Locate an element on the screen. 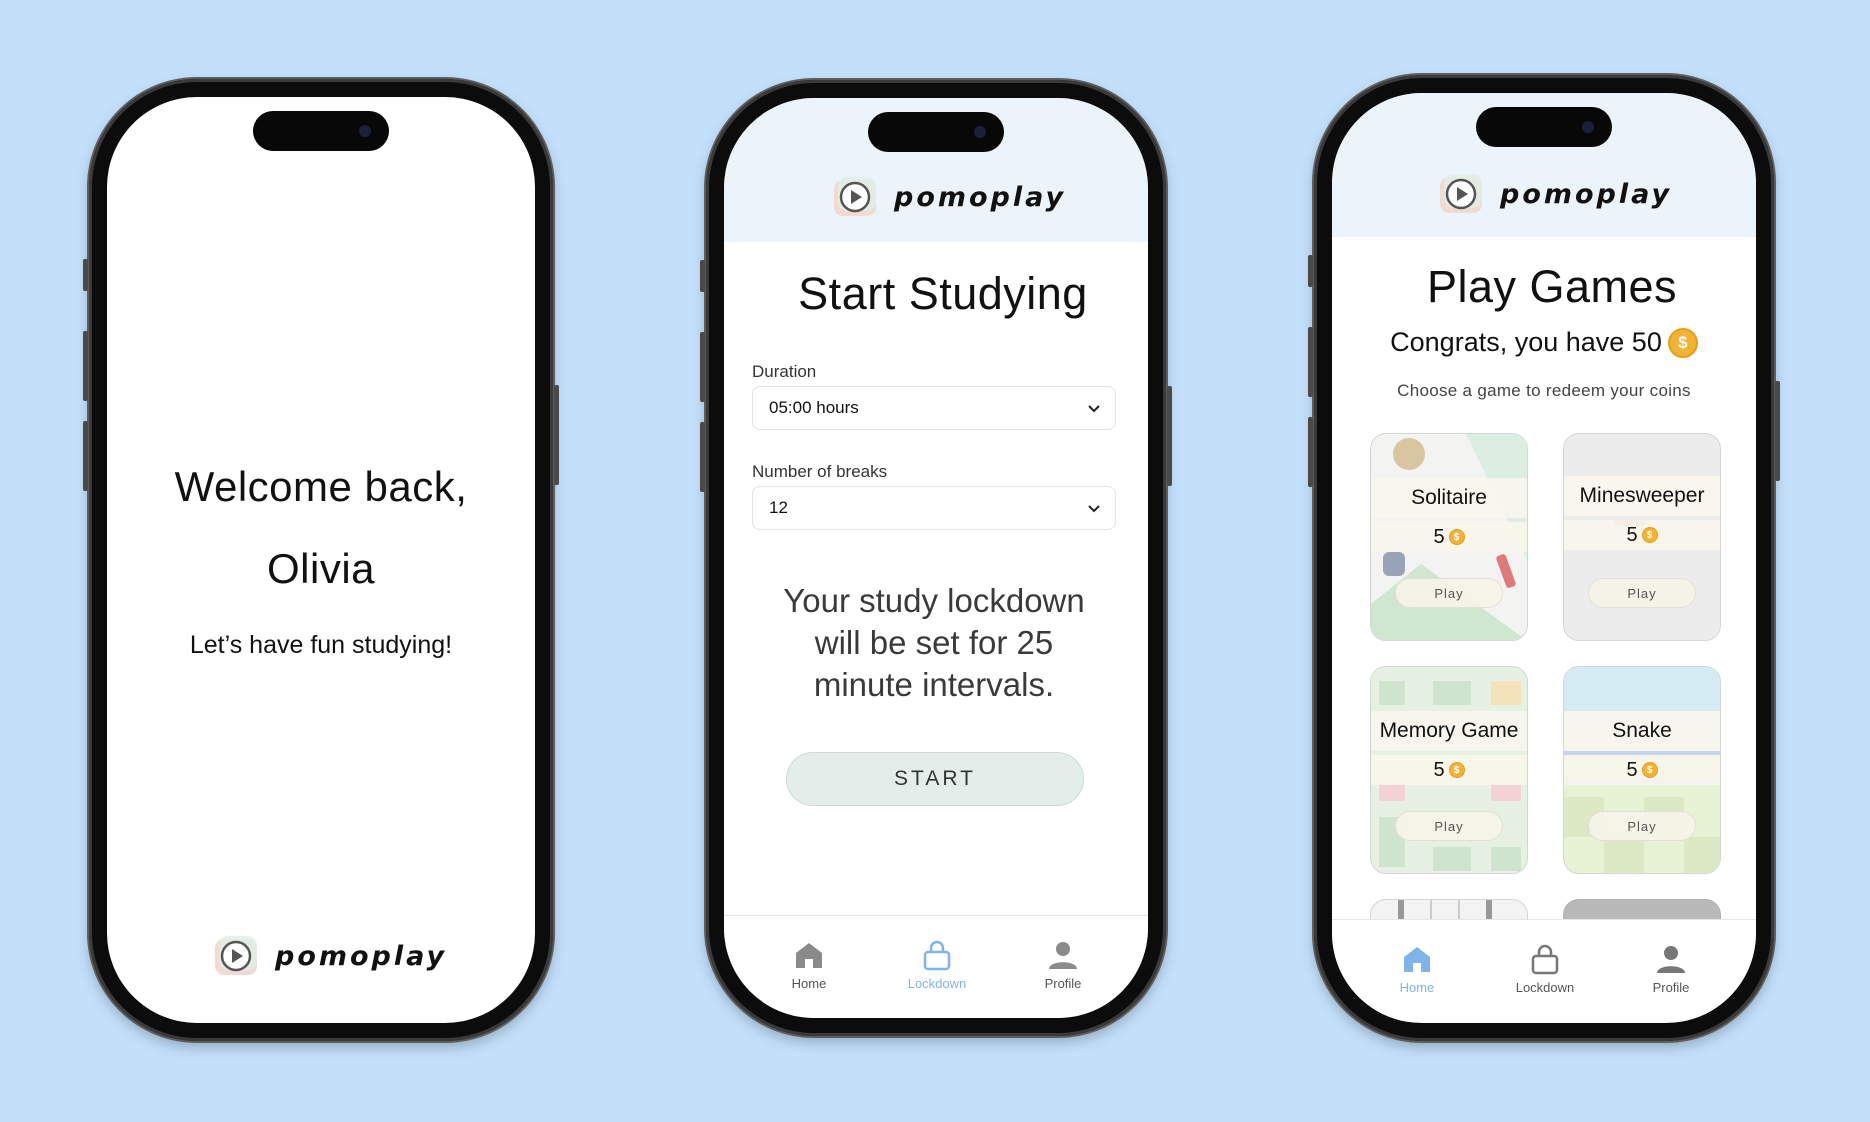 The height and width of the screenshot is (1122, 1870). welcome-username: Olivia is located at coordinates (321, 568).